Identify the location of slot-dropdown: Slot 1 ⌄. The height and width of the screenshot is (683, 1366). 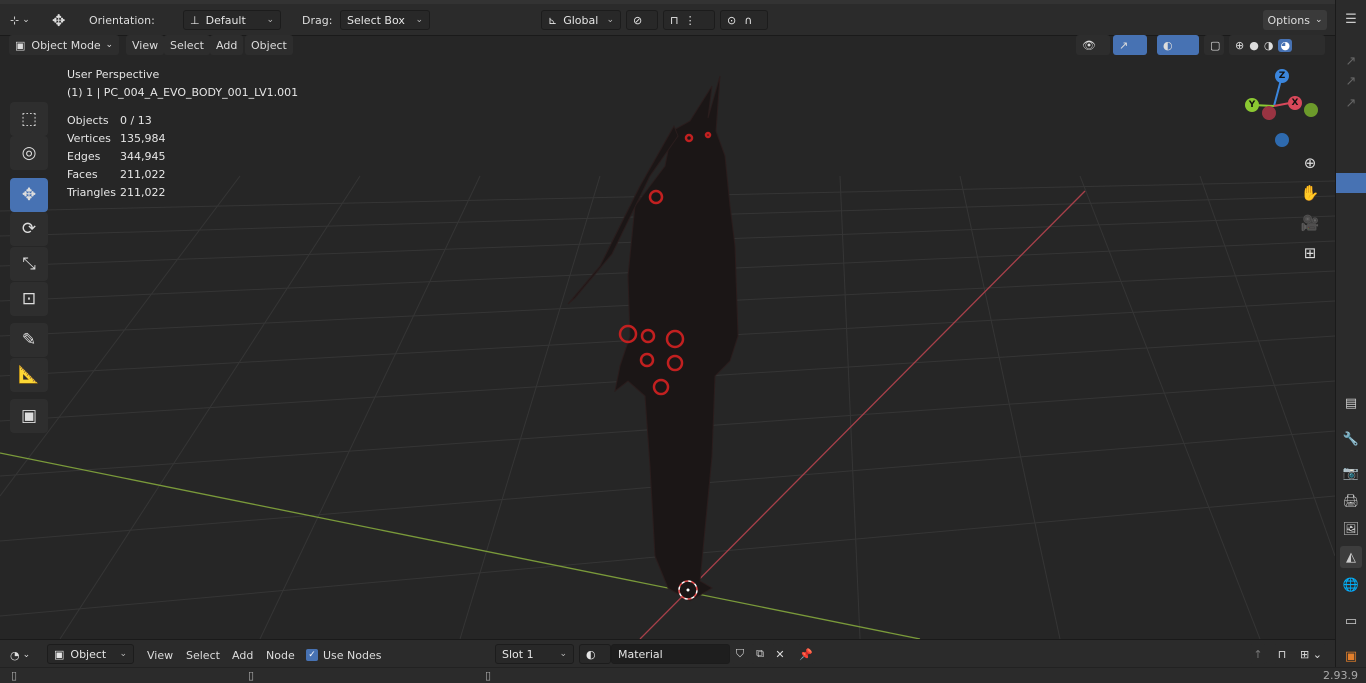
(534, 654).